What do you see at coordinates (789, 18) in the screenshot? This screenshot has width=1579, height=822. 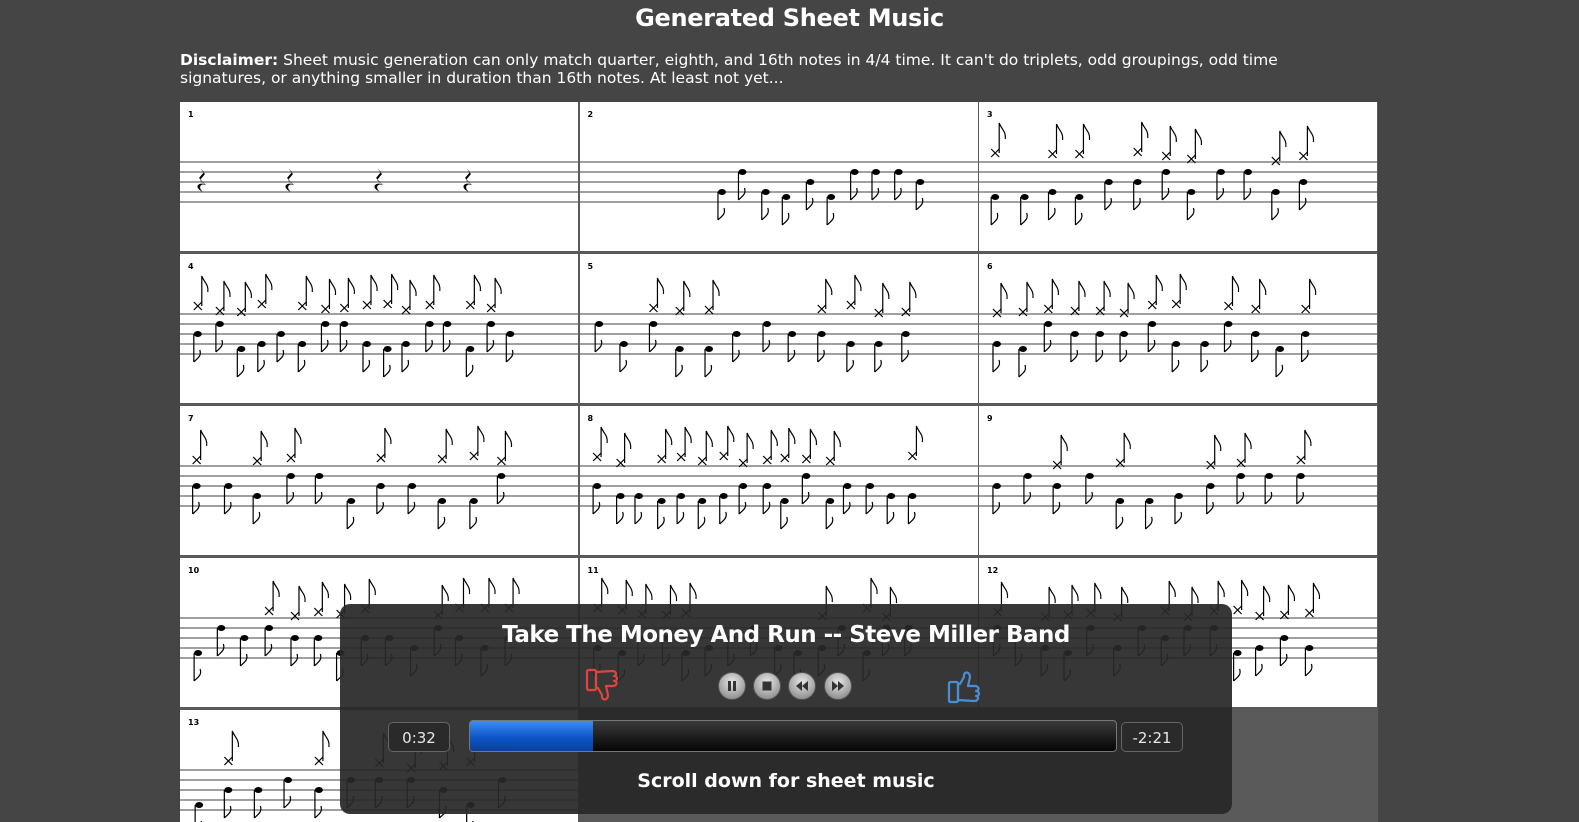 I see `page-title: Generated Sheet Music` at bounding box center [789, 18].